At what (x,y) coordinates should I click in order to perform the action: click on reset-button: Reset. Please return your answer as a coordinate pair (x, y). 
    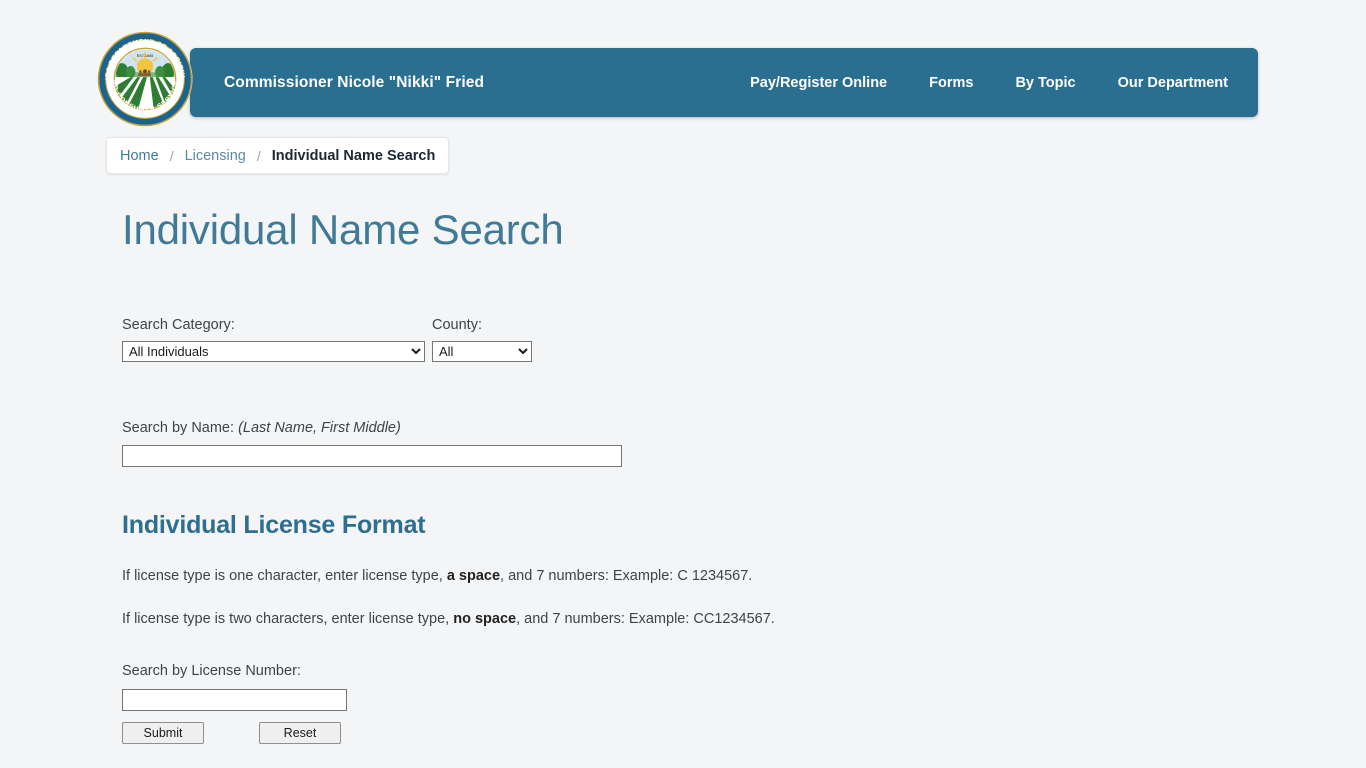
    Looking at the image, I should click on (300, 733).